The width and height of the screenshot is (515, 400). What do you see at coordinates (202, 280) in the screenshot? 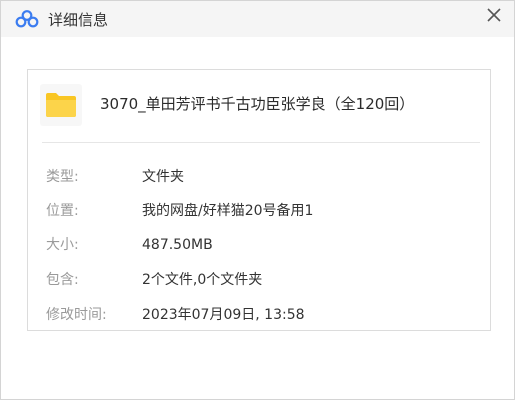
I see `detail-value: 2个文件,0个文件夹` at bounding box center [202, 280].